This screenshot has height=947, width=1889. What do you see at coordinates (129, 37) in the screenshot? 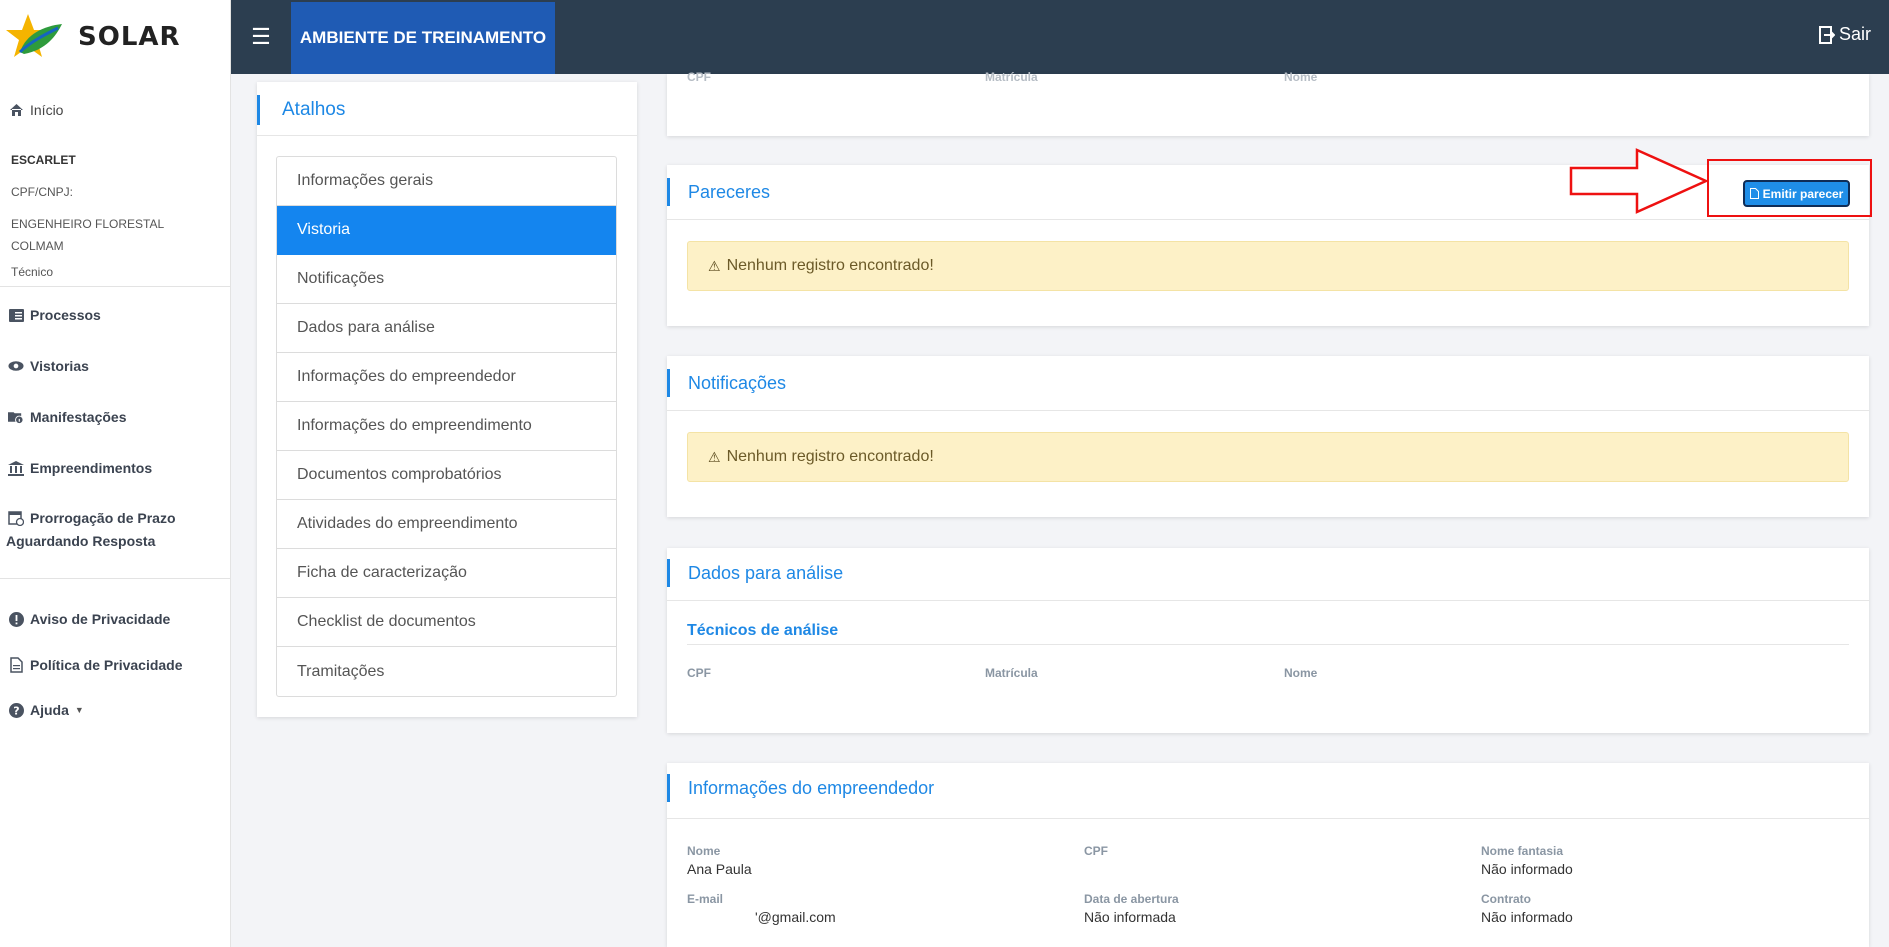
I see `logo-text: SOLAR` at bounding box center [129, 37].